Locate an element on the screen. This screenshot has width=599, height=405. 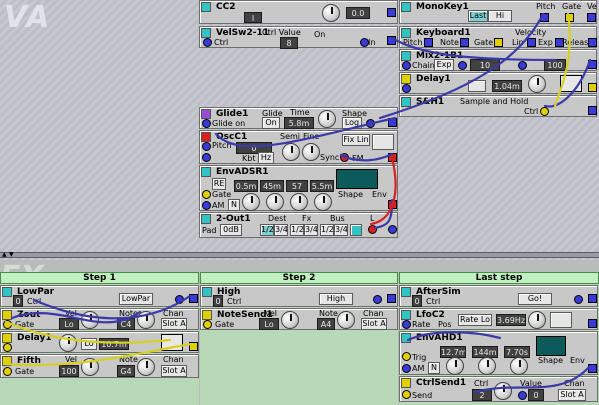
glide-output-jack is located at coordinates (392, 122).